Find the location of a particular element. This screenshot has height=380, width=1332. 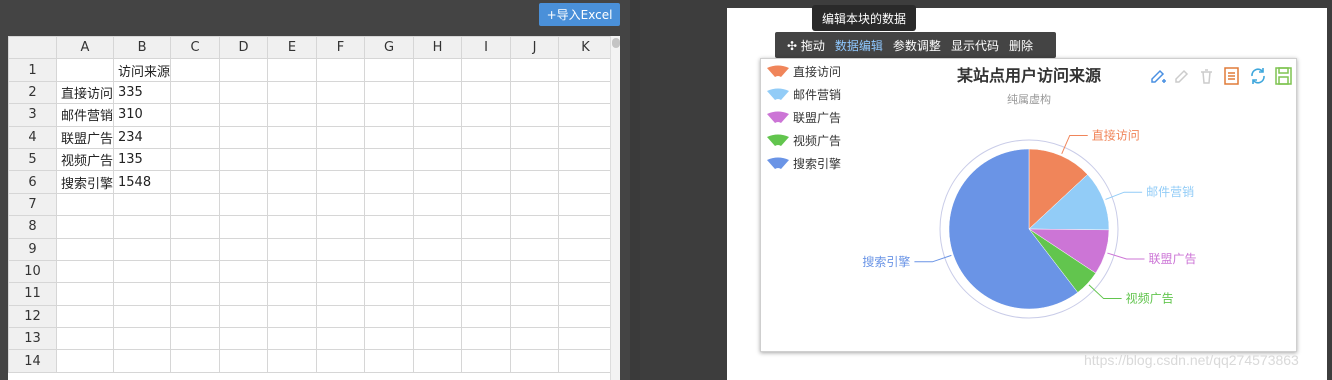

legend-item: 视频广告 is located at coordinates (804, 140).